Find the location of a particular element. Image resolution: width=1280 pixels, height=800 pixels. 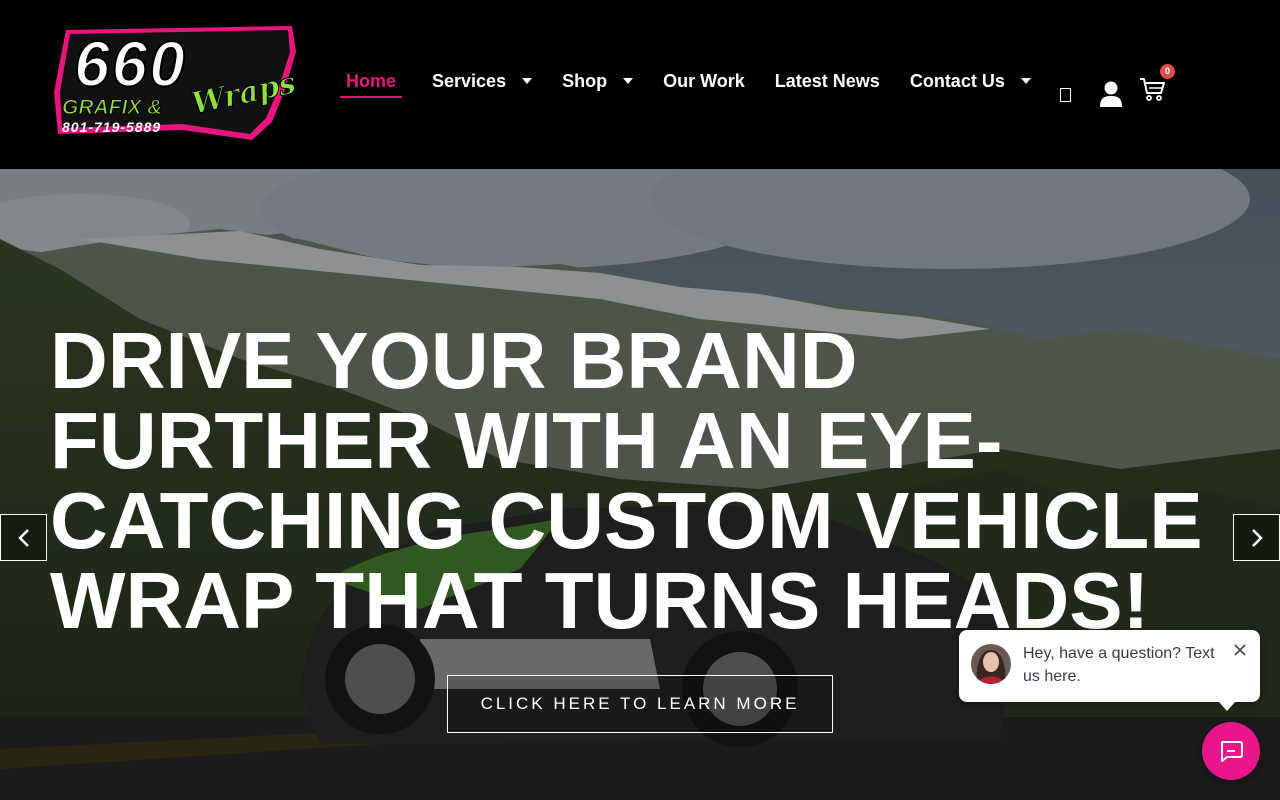

chevron-right-icon is located at coordinates (1257, 537).